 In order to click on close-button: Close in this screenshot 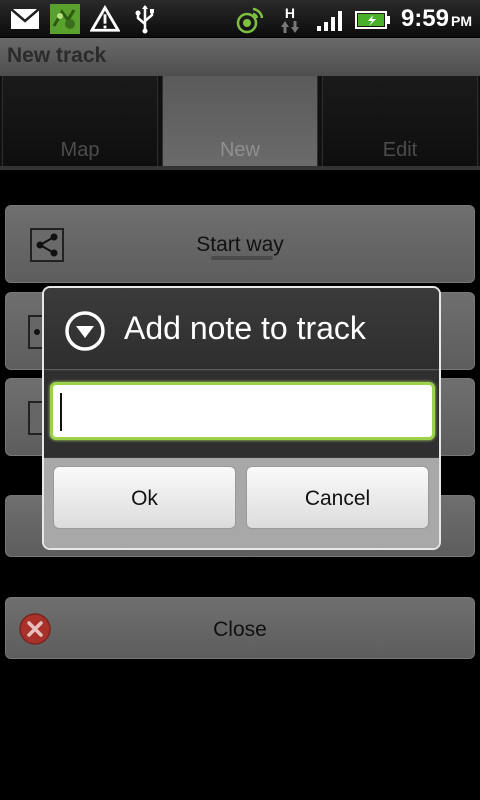, I will do `click(240, 628)`.